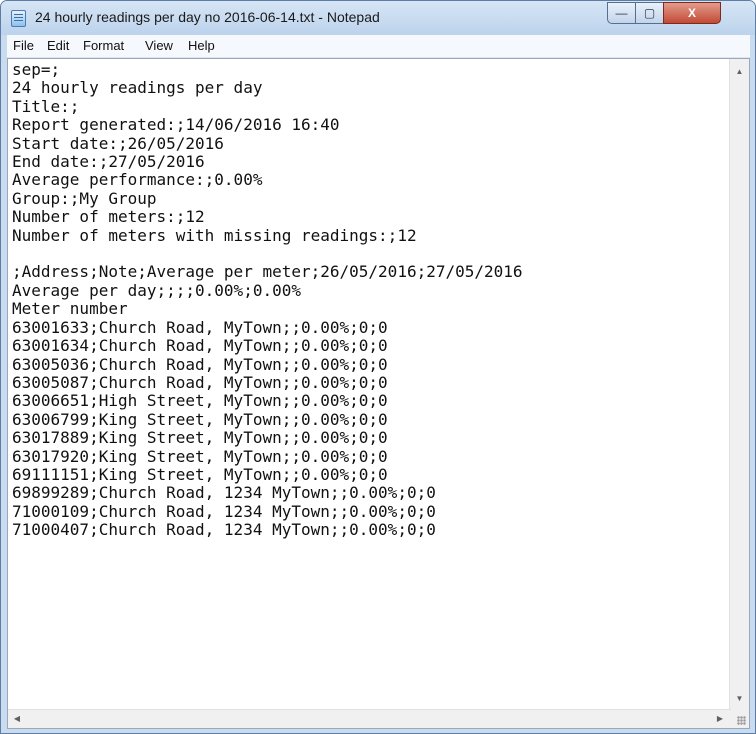 Image resolution: width=756 pixels, height=734 pixels. I want to click on maximize-button: ▢, so click(649, 13).